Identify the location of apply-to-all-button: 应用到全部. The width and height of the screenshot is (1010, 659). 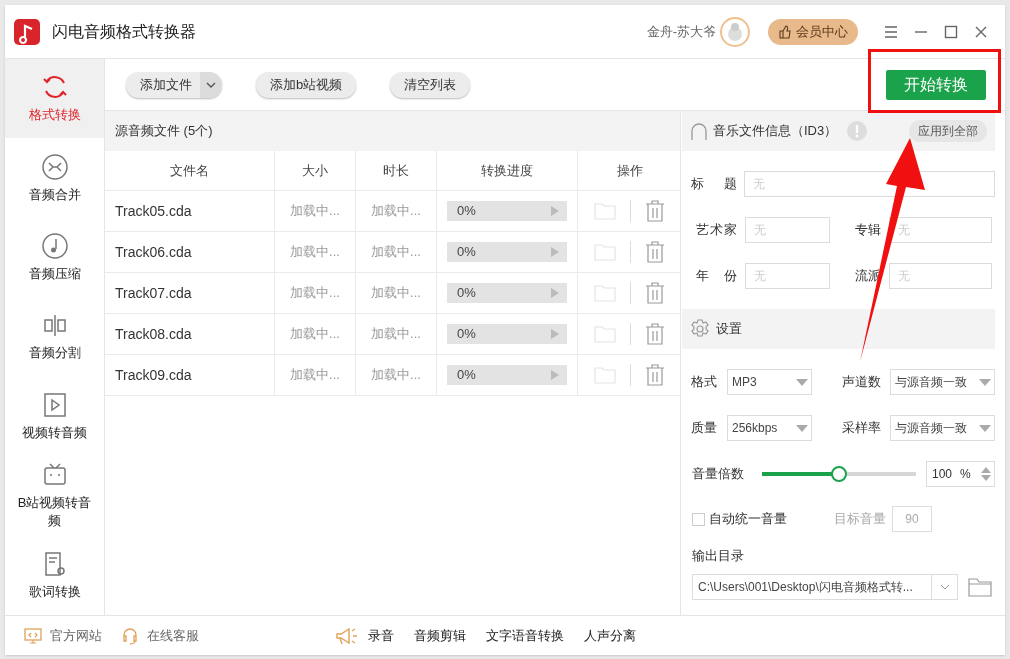
(948, 131).